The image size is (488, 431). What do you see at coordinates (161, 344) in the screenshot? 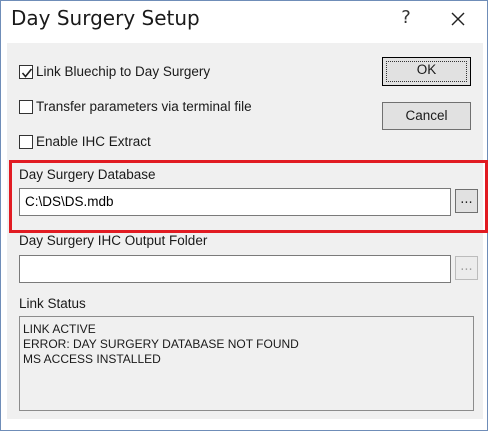
I see `status-line: ERROR: DAY SURGERY DATABASE NOT FOUND` at bounding box center [161, 344].